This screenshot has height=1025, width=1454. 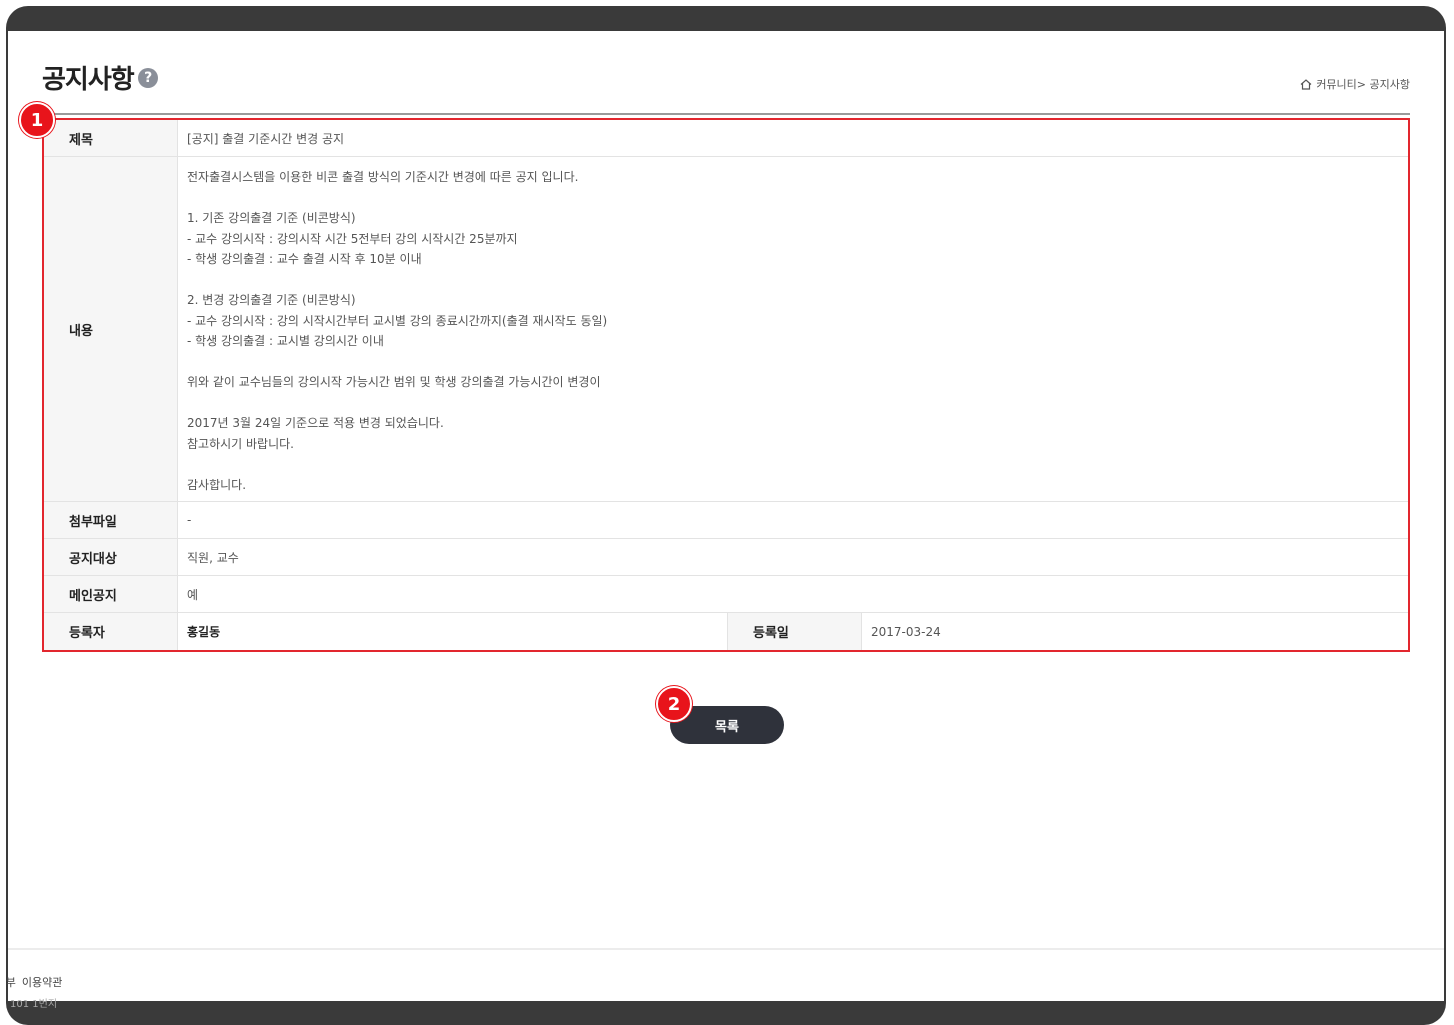 I want to click on table-row-author: 등록자 홍길동 등록일 2017-03-24, so click(x=726, y=631).